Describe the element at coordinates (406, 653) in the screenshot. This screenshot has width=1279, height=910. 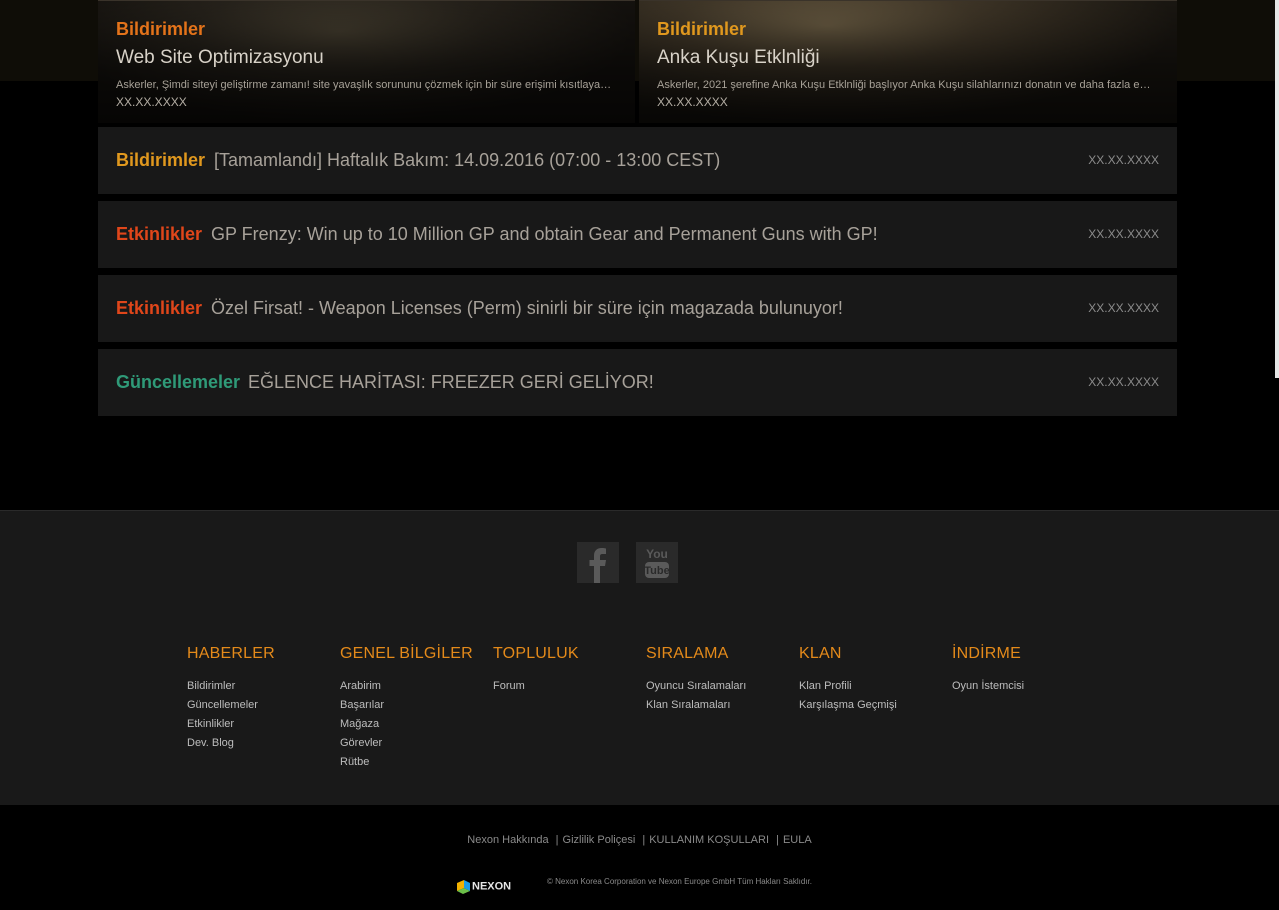
I see `footer-heading: GENEL BİLGİLER` at that location.